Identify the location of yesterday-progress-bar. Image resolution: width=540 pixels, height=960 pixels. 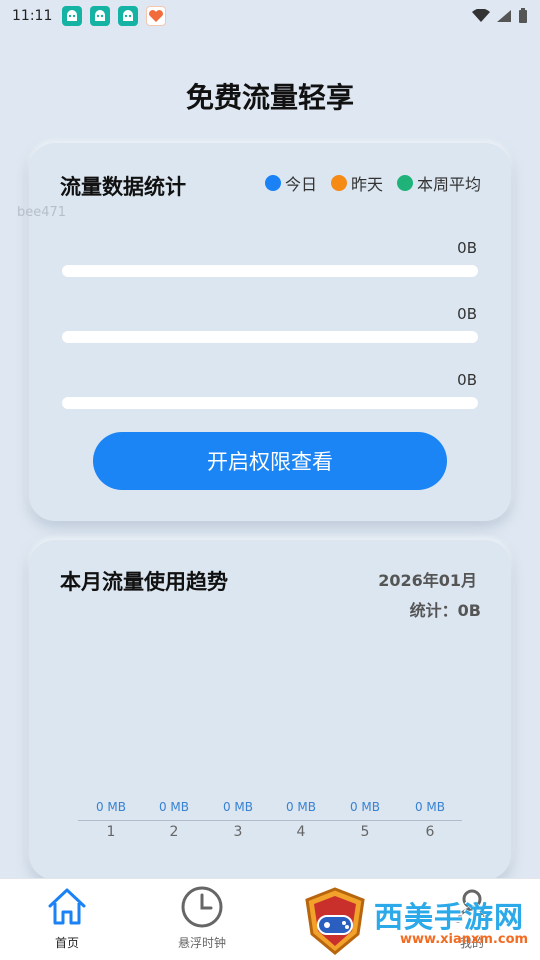
(270, 337).